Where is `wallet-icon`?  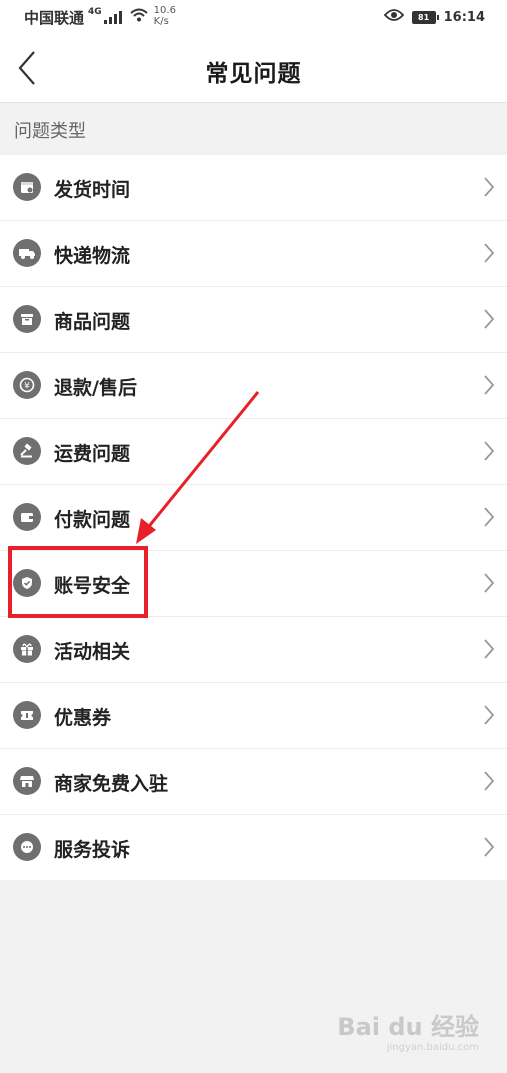
wallet-icon is located at coordinates (27, 517).